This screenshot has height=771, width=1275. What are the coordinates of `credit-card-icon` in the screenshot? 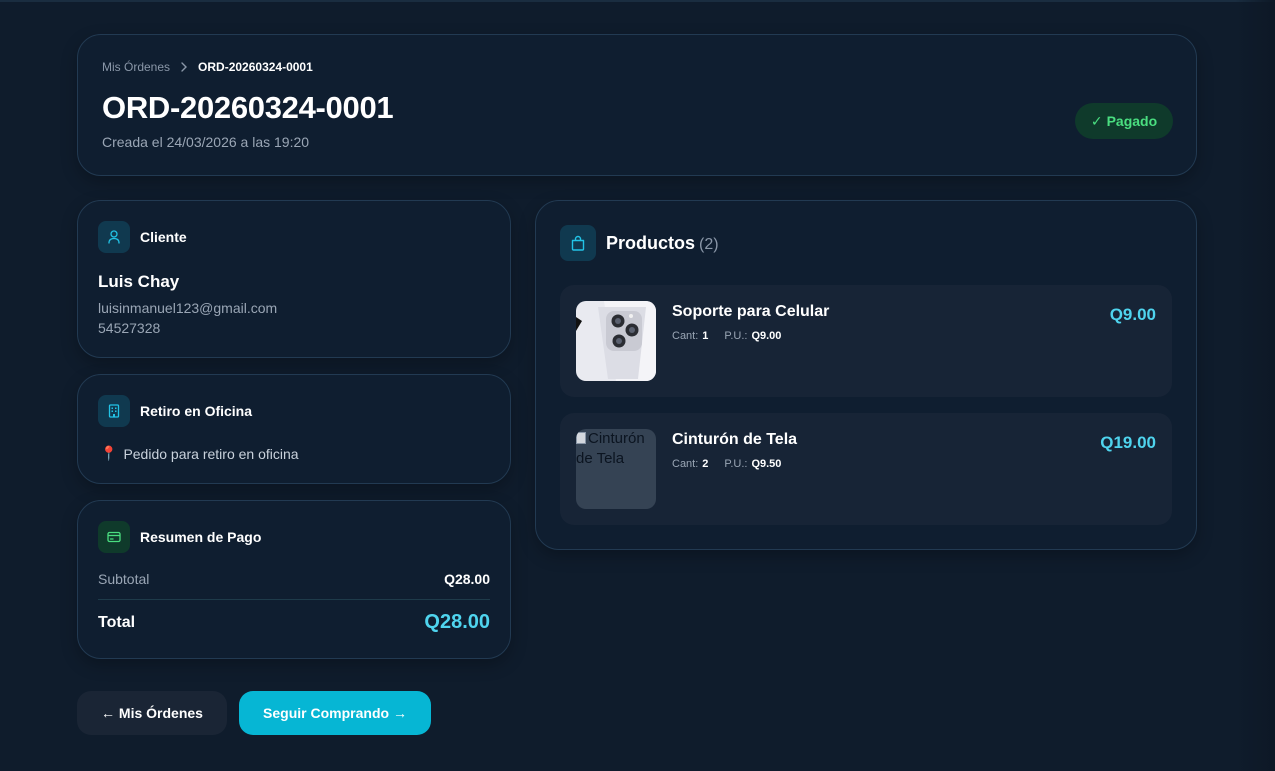 It's located at (114, 537).